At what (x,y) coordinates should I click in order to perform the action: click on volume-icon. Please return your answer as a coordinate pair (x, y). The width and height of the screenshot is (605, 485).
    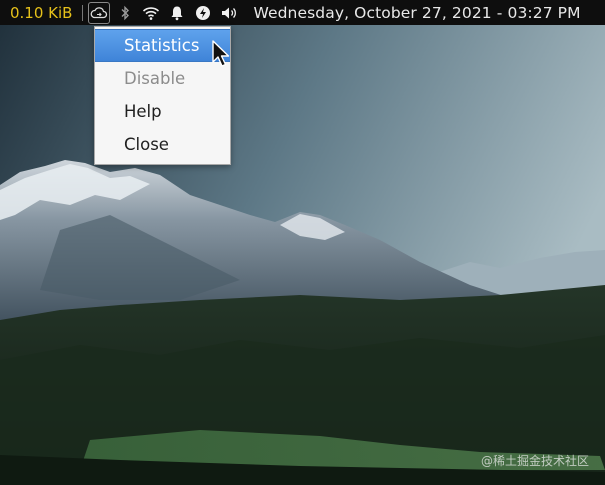
    Looking at the image, I should click on (229, 13).